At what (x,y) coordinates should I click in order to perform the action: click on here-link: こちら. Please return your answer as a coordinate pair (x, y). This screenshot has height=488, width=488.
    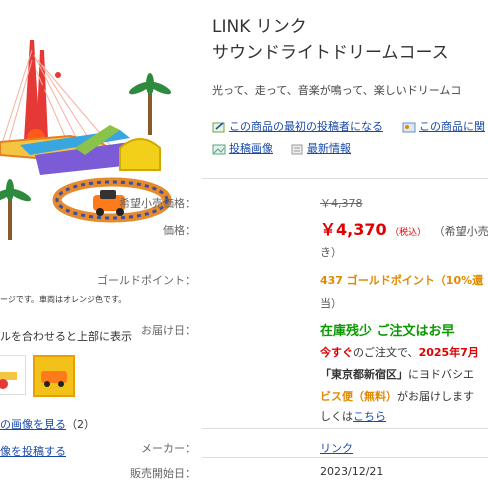
    Looking at the image, I should click on (369, 416).